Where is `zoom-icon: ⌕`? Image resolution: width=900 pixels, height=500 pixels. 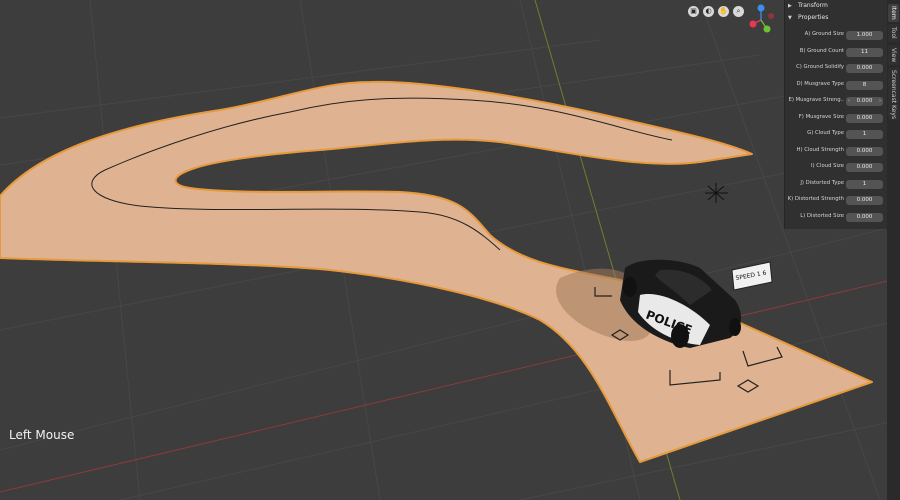 zoom-icon: ⌕ is located at coordinates (738, 11).